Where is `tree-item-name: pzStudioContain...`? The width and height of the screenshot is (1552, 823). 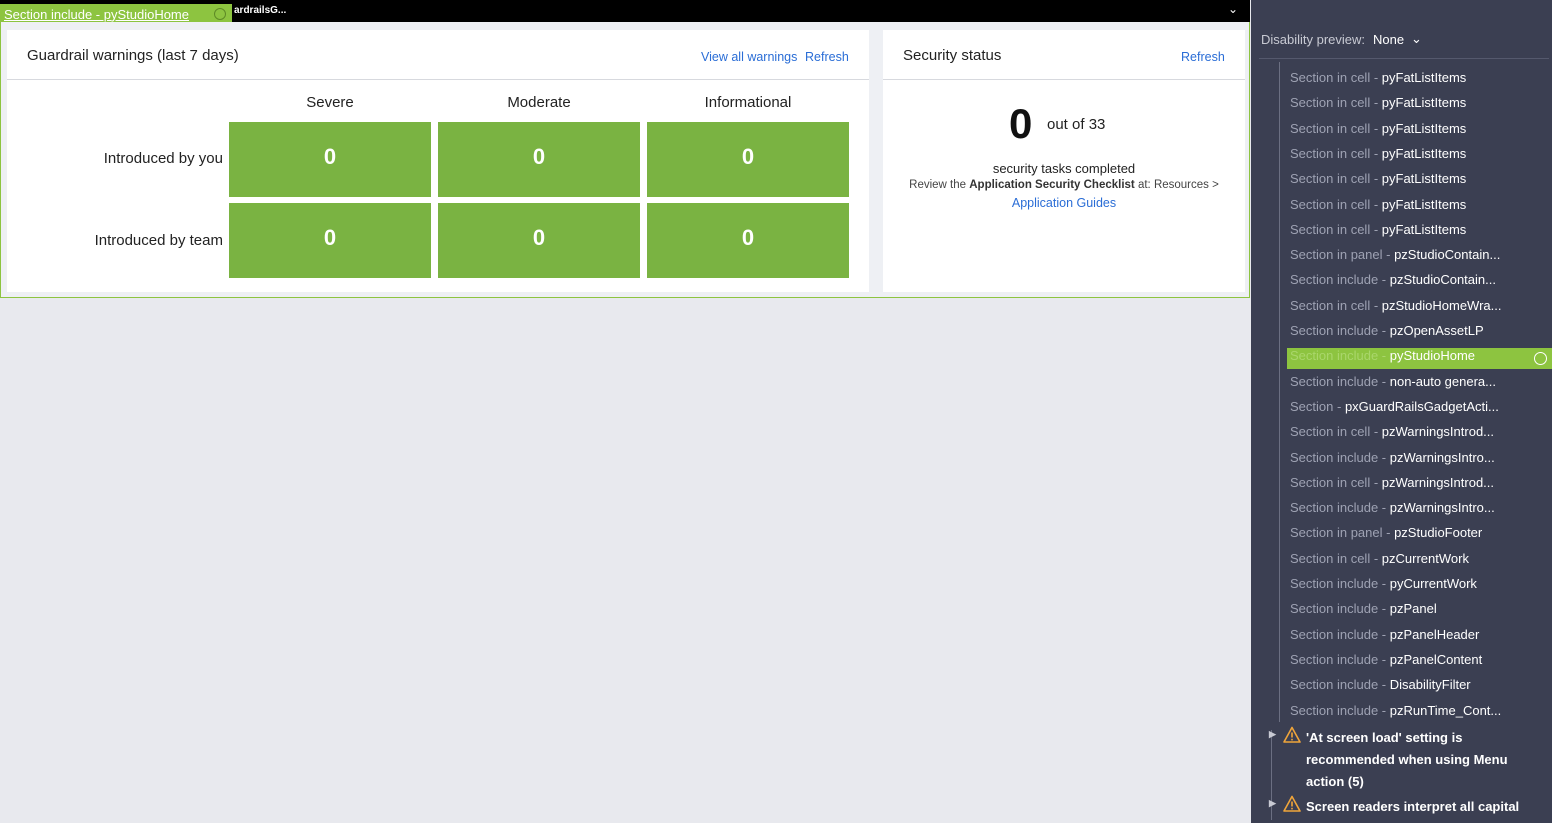
tree-item-name: pzStudioContain... is located at coordinates (1442, 280).